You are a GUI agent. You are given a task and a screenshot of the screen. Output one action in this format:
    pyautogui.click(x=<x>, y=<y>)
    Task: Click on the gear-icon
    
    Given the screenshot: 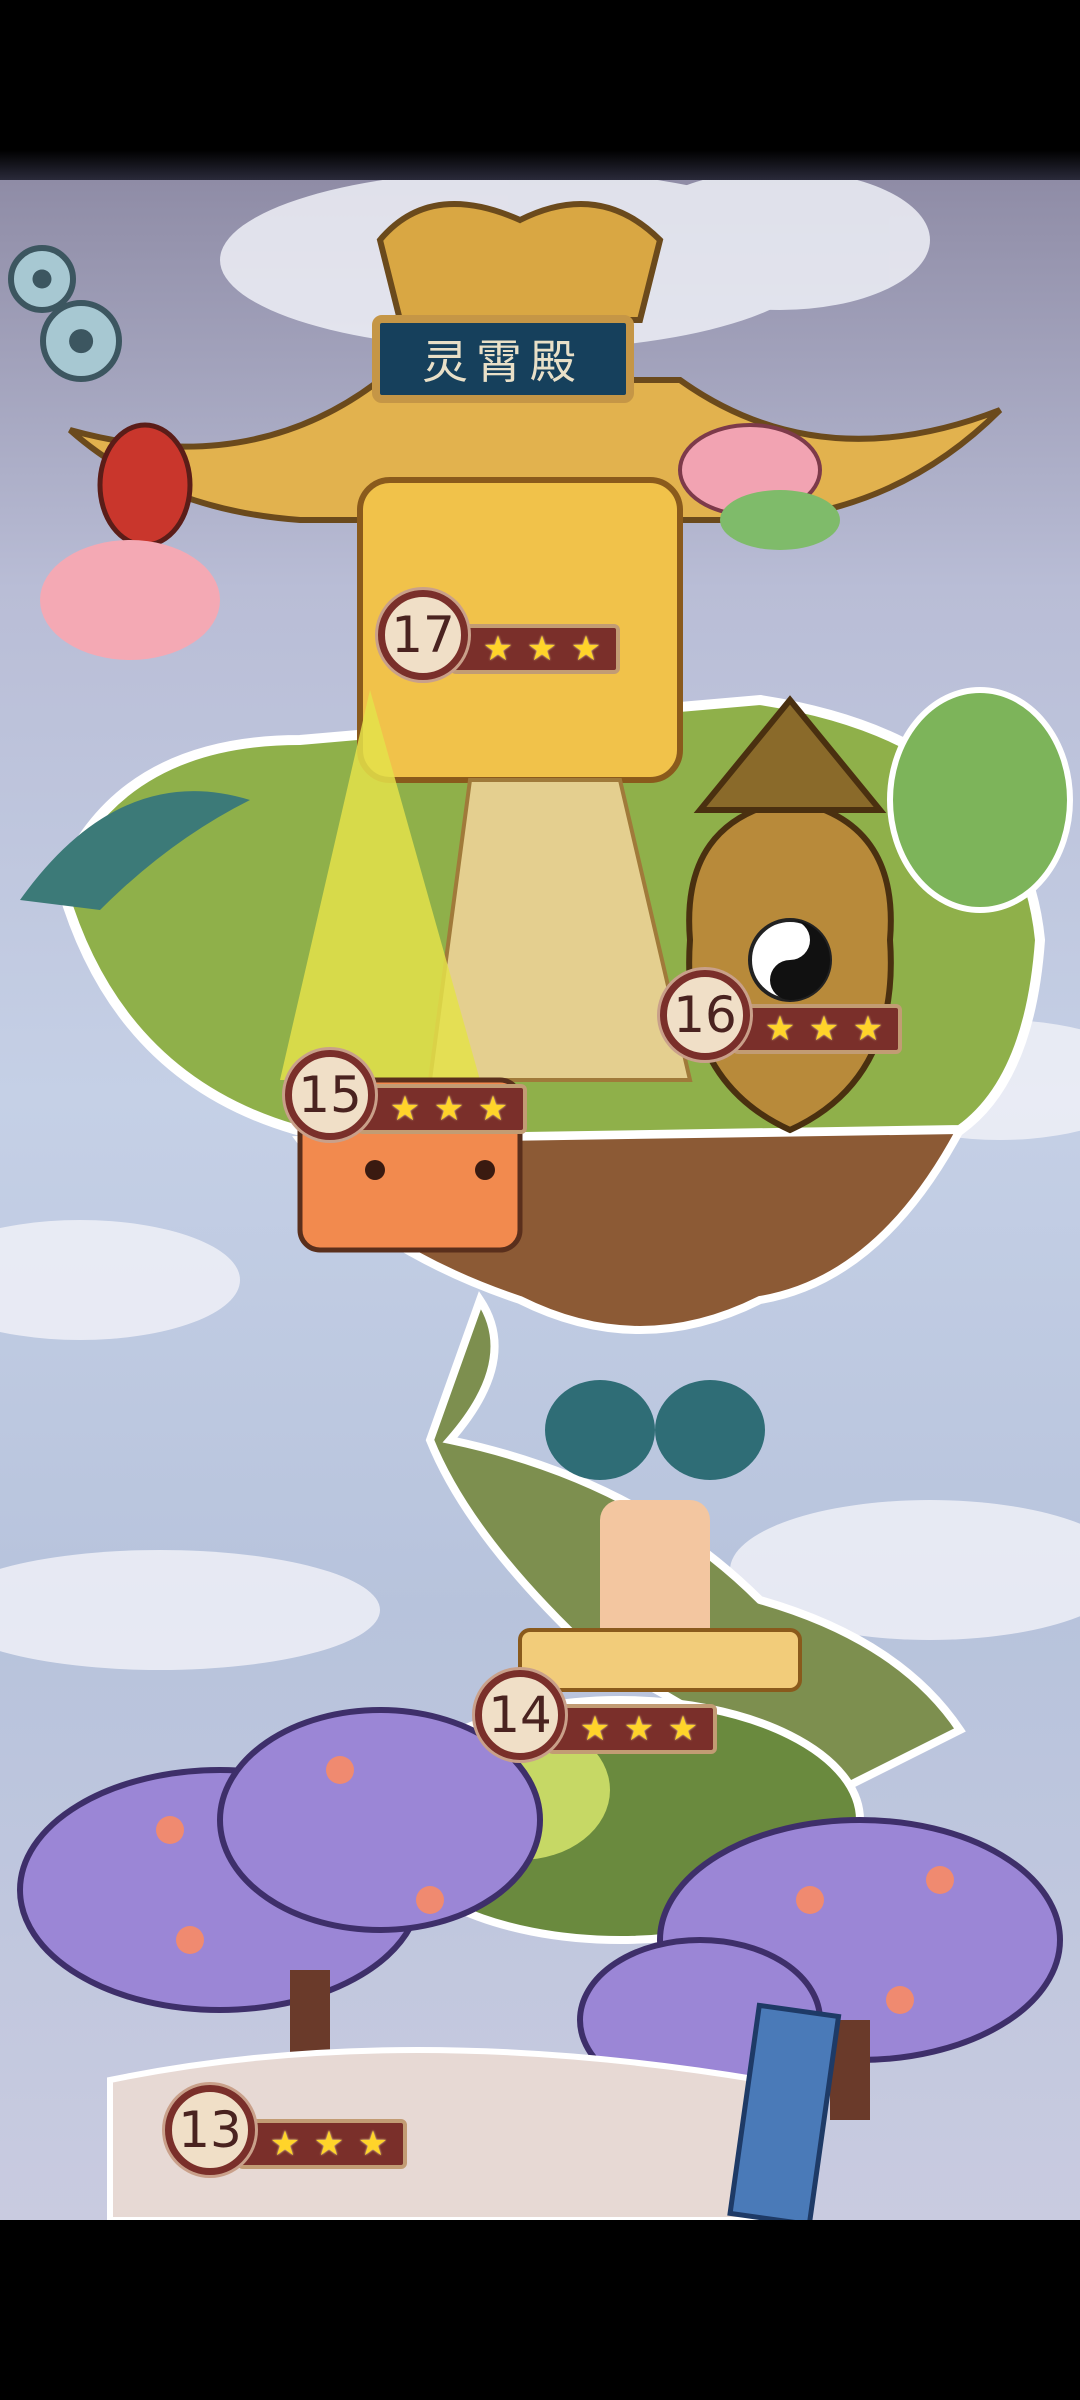 What is the action you would take?
    pyautogui.click(x=81, y=341)
    